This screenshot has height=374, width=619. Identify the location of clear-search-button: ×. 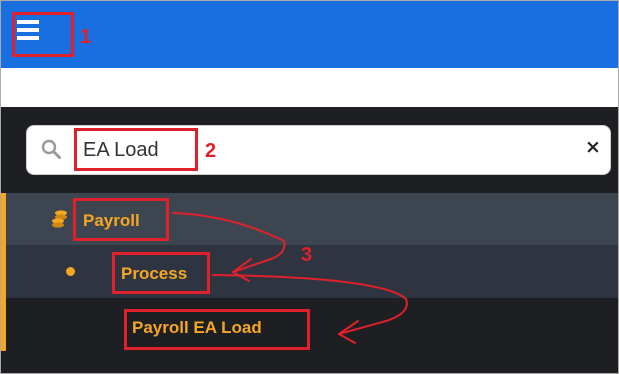
(593, 147).